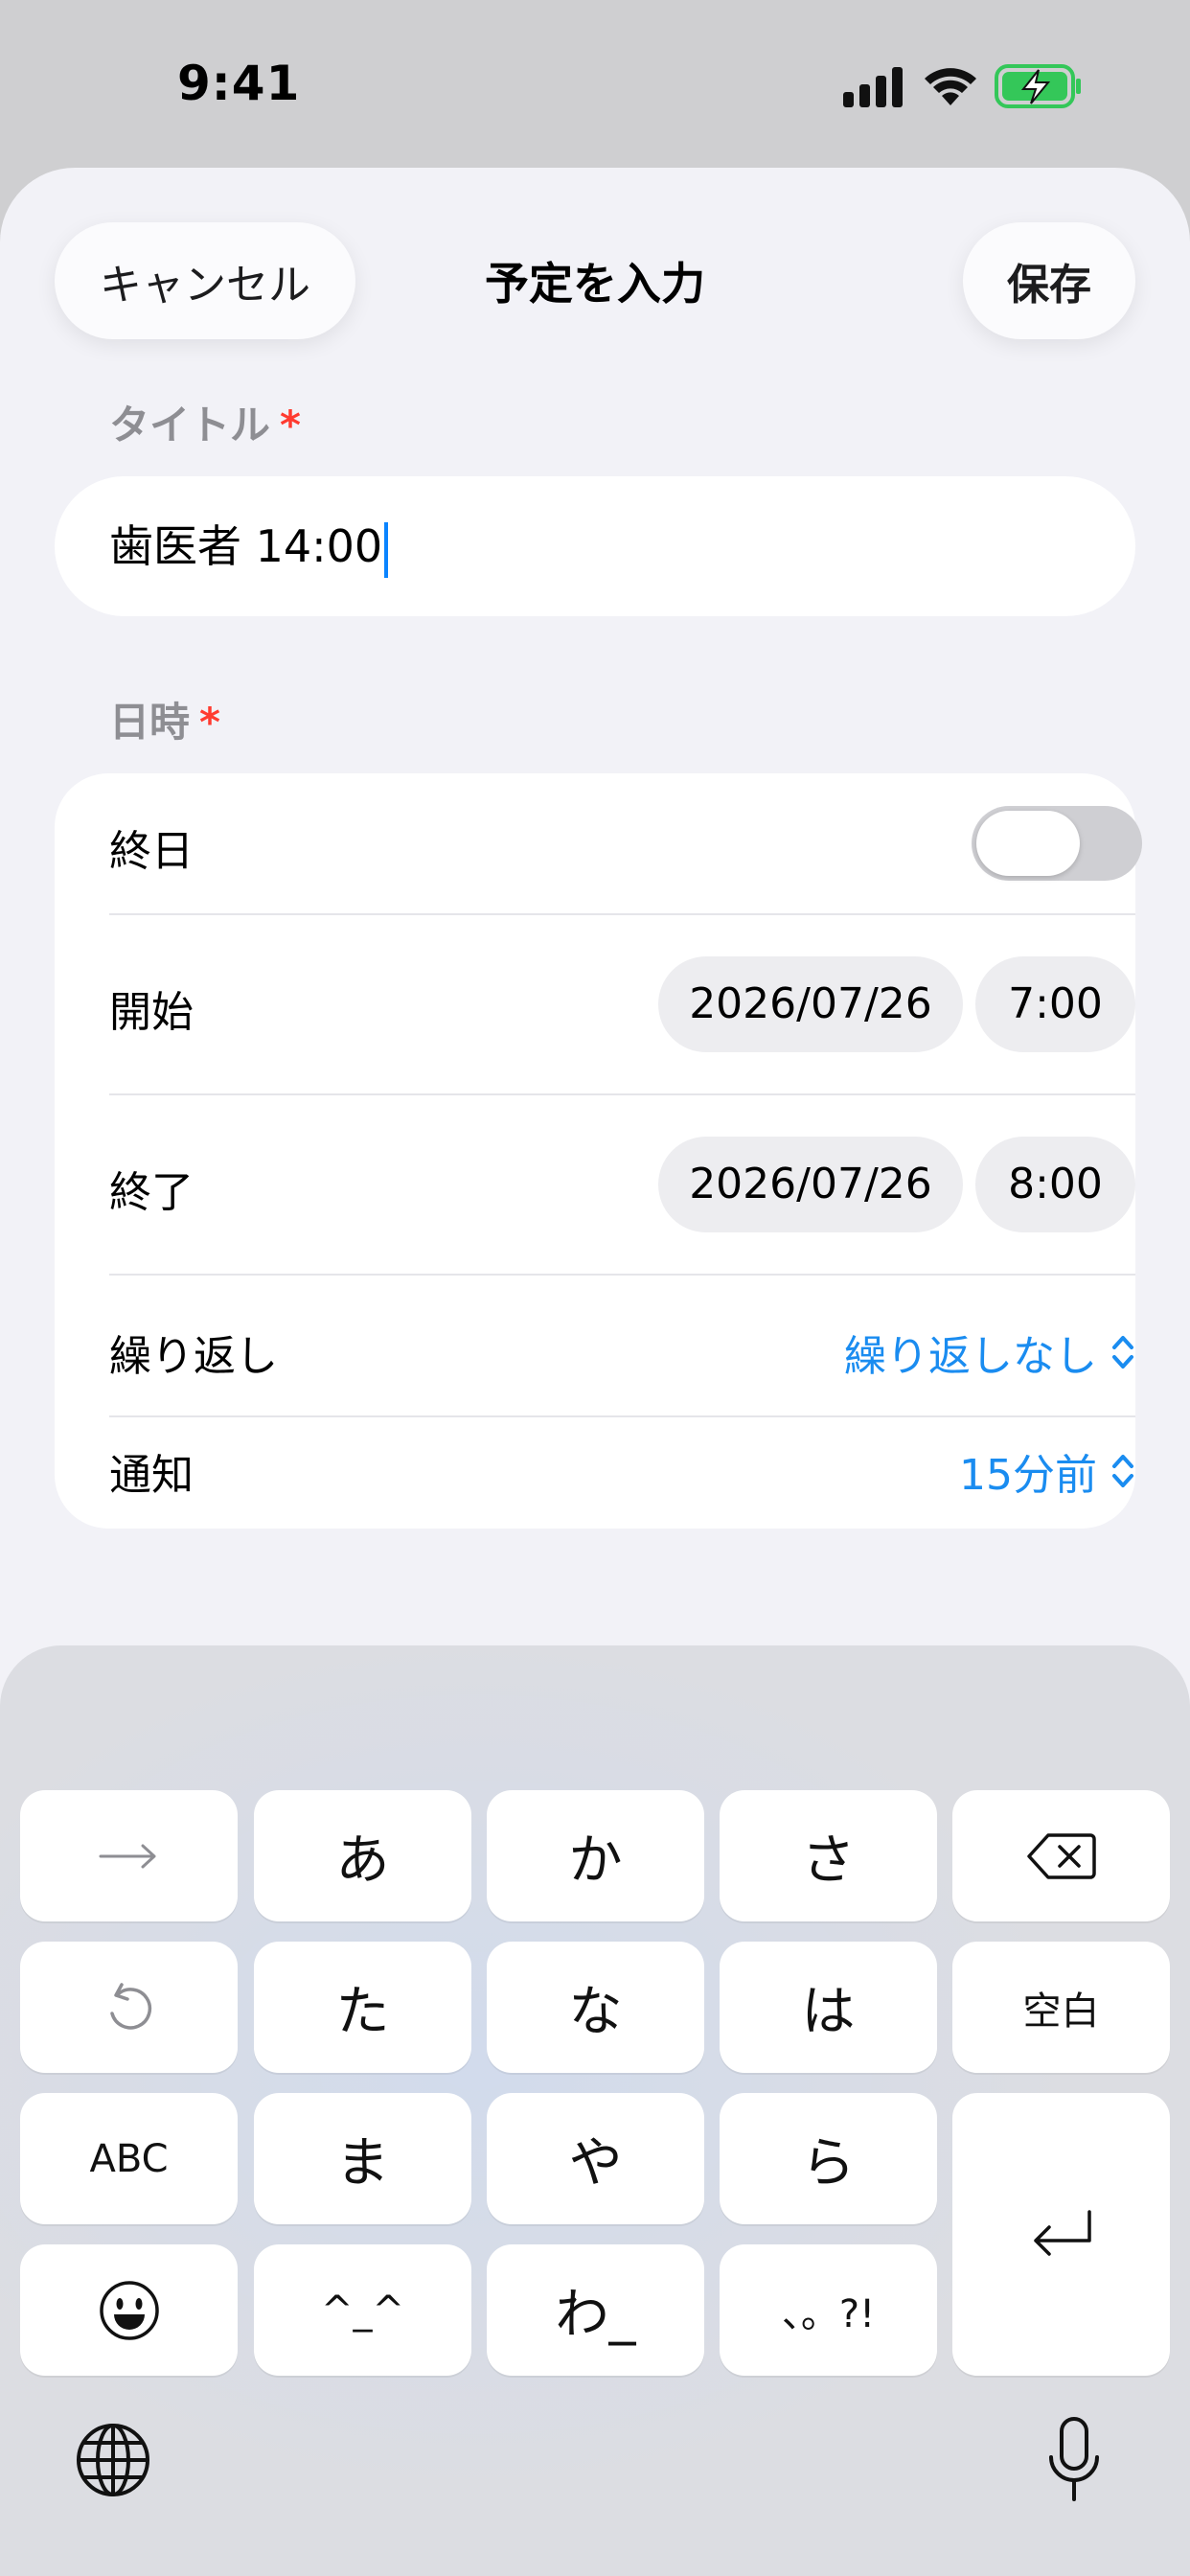  I want to click on key-ra: ら, so click(828, 2158).